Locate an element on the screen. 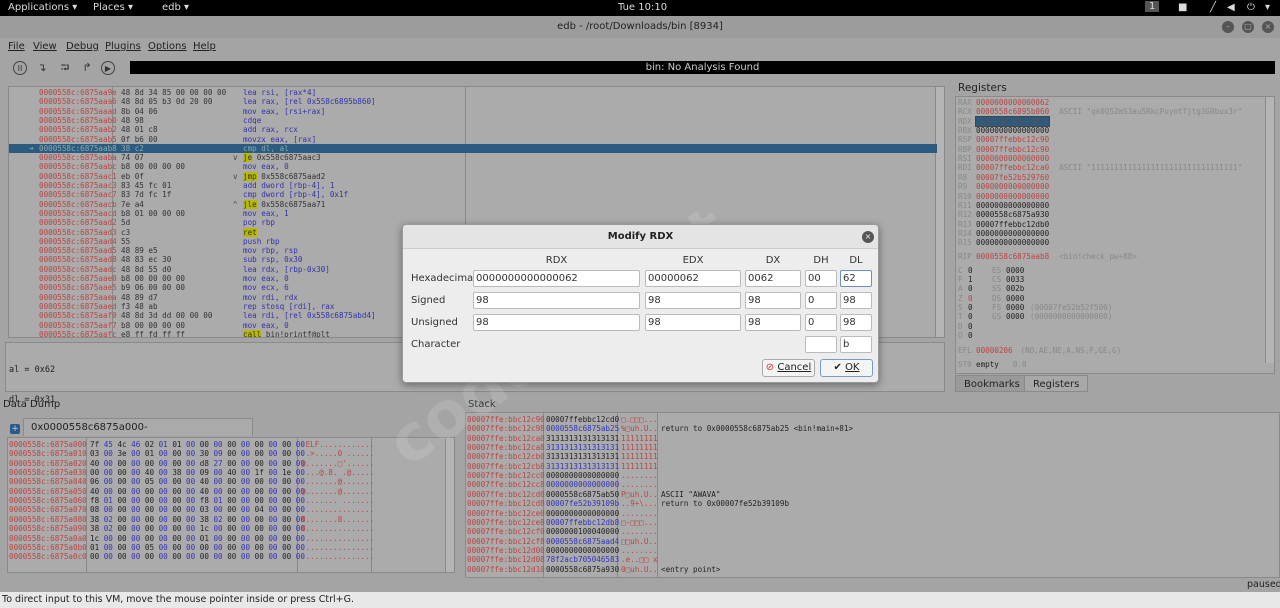  flag-row: O0 is located at coordinates (996, 335).